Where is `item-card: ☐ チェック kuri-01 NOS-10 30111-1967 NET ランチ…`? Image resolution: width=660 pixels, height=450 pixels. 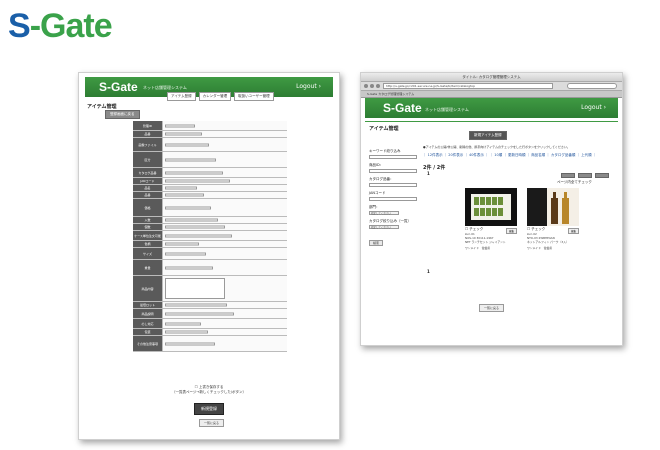 item-card: ☐ チェック kuri-01 NOS-10 30111-1967 NET ランチ… is located at coordinates (491, 219).